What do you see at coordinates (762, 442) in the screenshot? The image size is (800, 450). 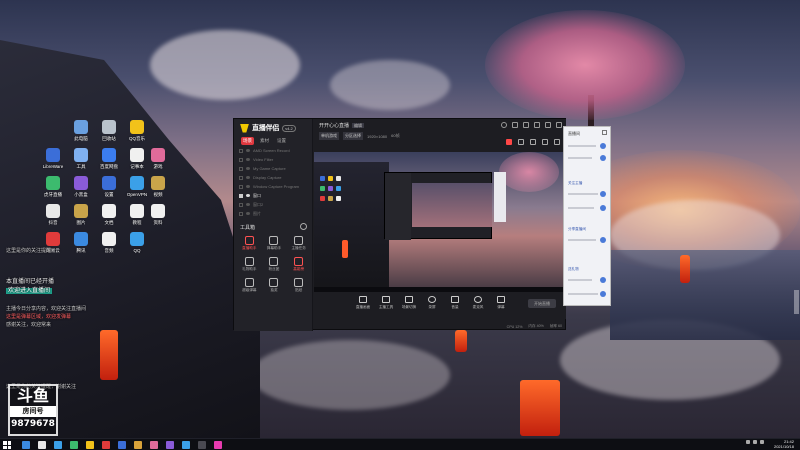 I see `input-method-icon` at bounding box center [762, 442].